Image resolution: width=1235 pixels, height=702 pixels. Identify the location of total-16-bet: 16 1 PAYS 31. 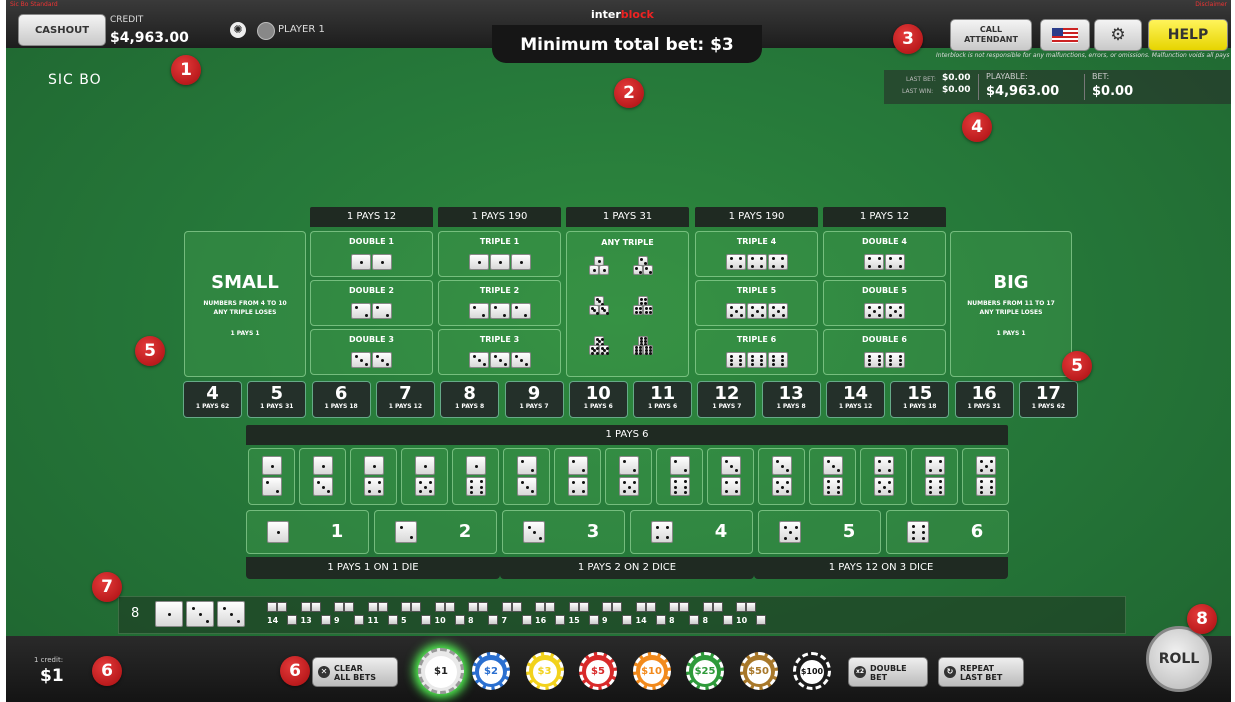
(984, 399).